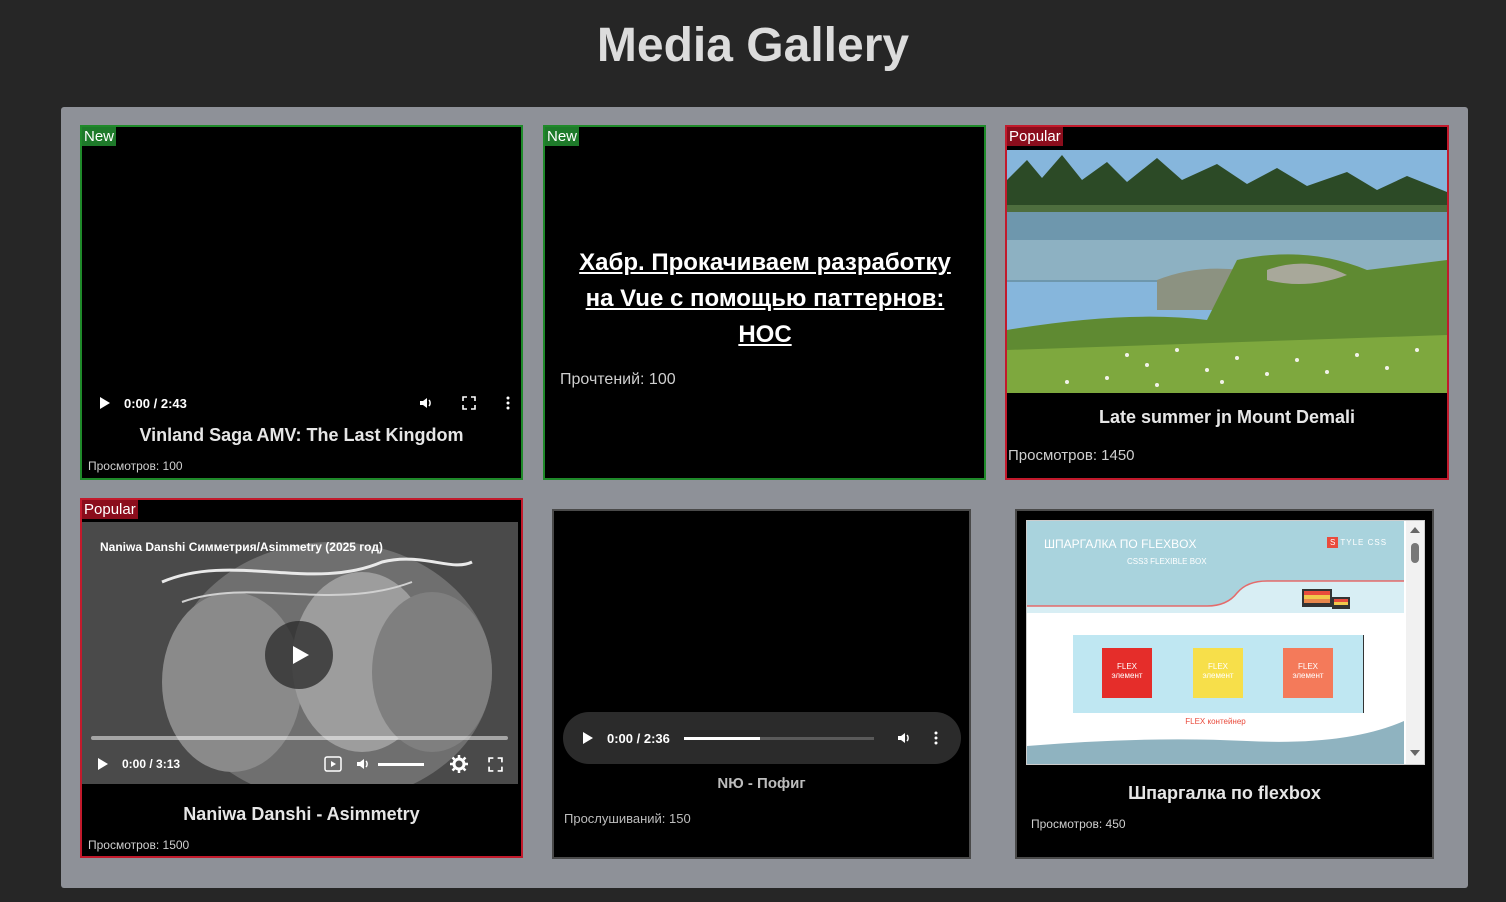 This screenshot has height=902, width=1506. I want to click on scroll-up-arrow-icon, so click(1415, 530).